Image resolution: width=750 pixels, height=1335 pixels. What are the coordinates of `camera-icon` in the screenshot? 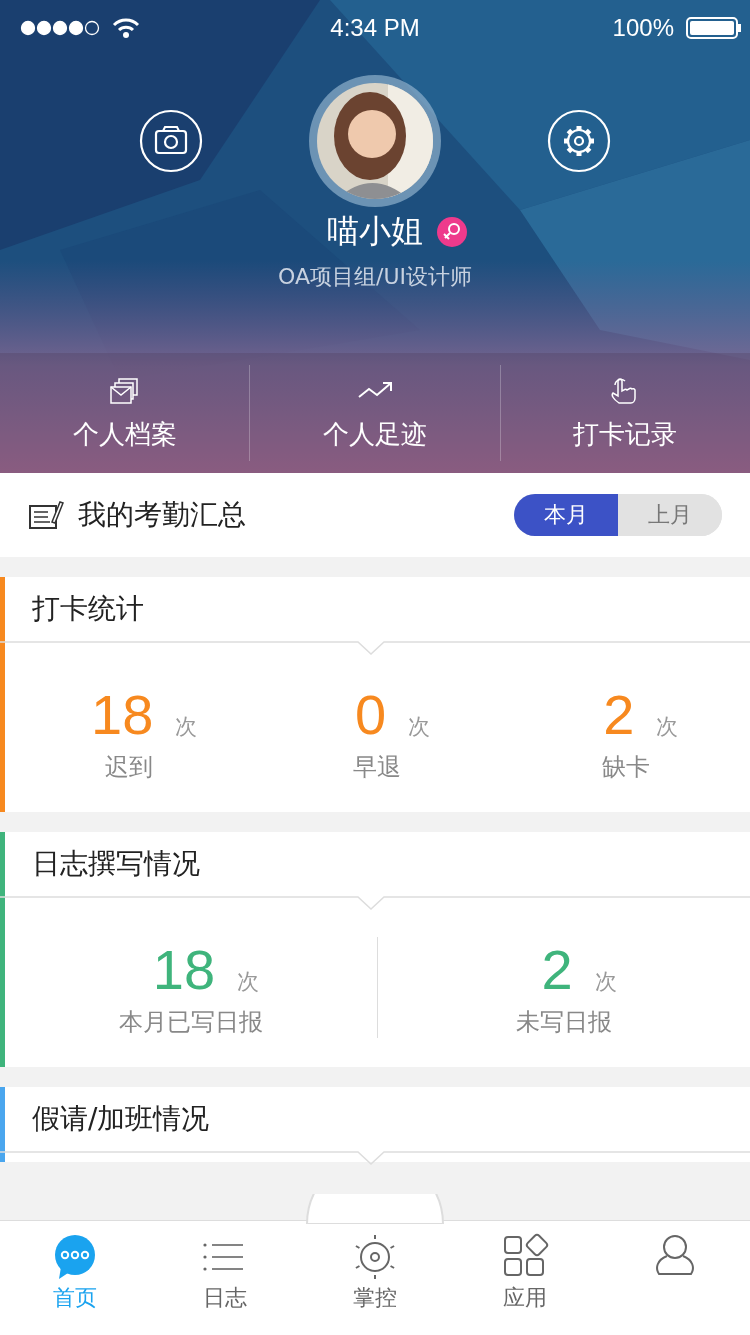 It's located at (171, 141).